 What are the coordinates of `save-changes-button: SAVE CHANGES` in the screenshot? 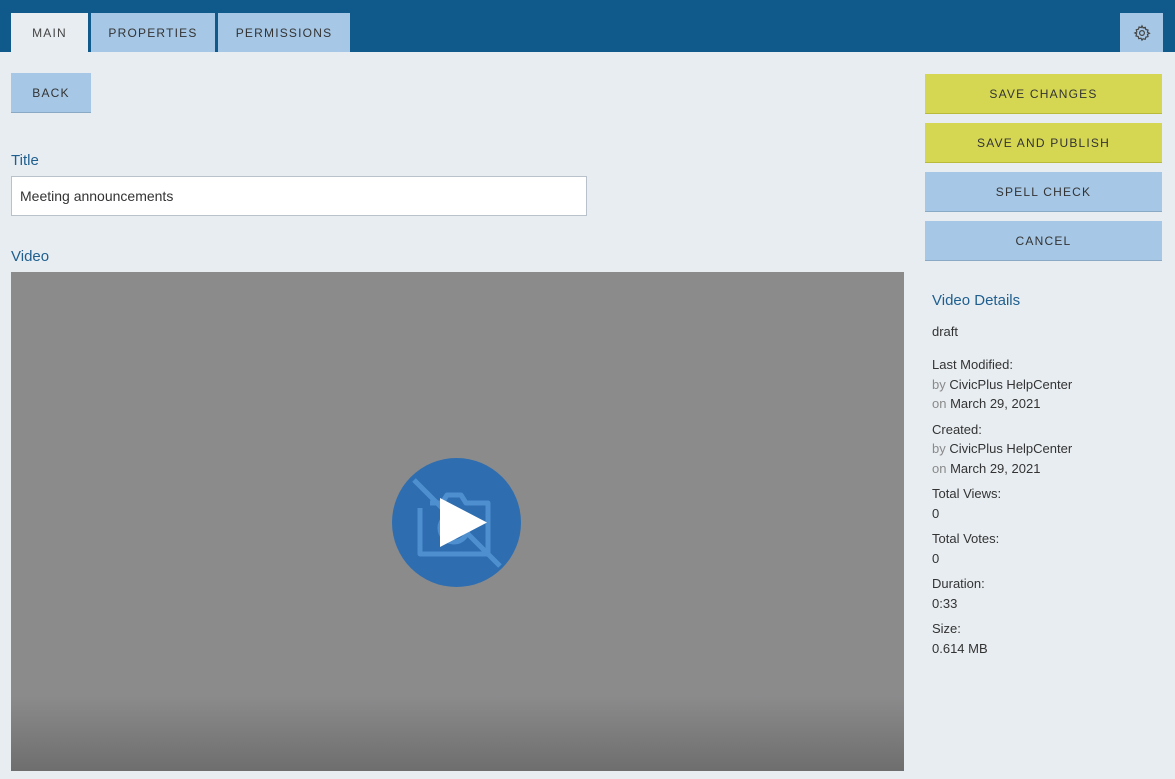 It's located at (1043, 94).